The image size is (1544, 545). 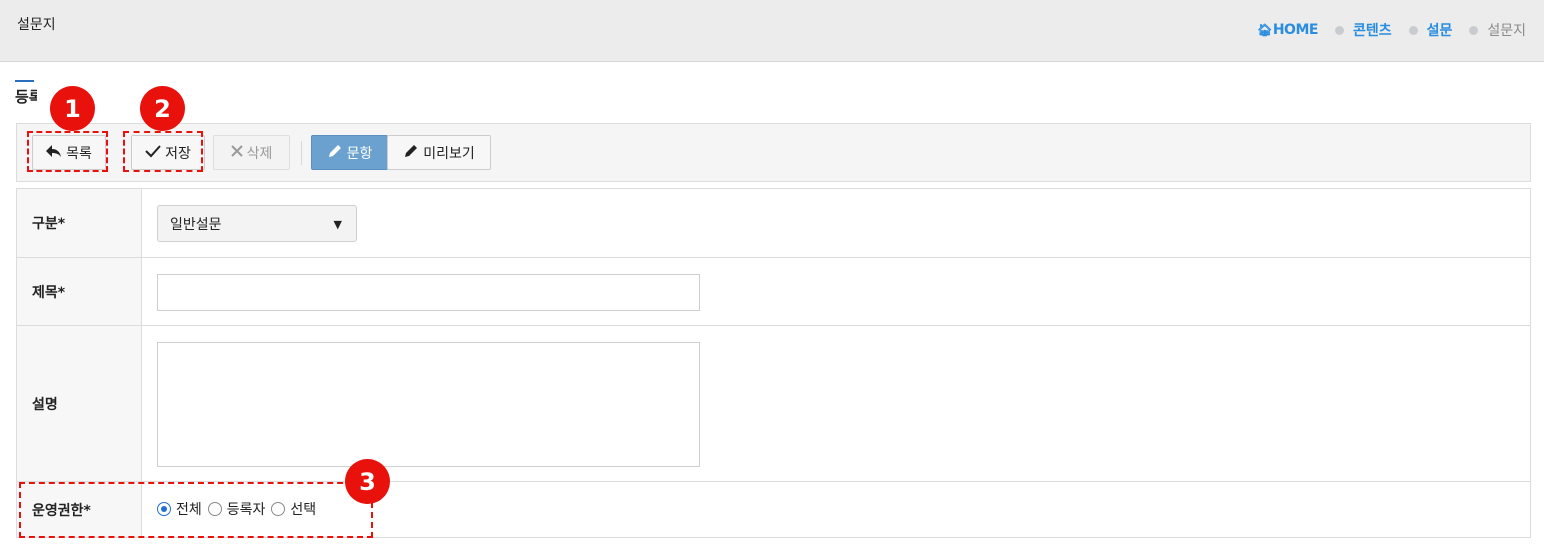 What do you see at coordinates (1372, 30) in the screenshot?
I see `breadcrumb-item-contents: 콘텐츠` at bounding box center [1372, 30].